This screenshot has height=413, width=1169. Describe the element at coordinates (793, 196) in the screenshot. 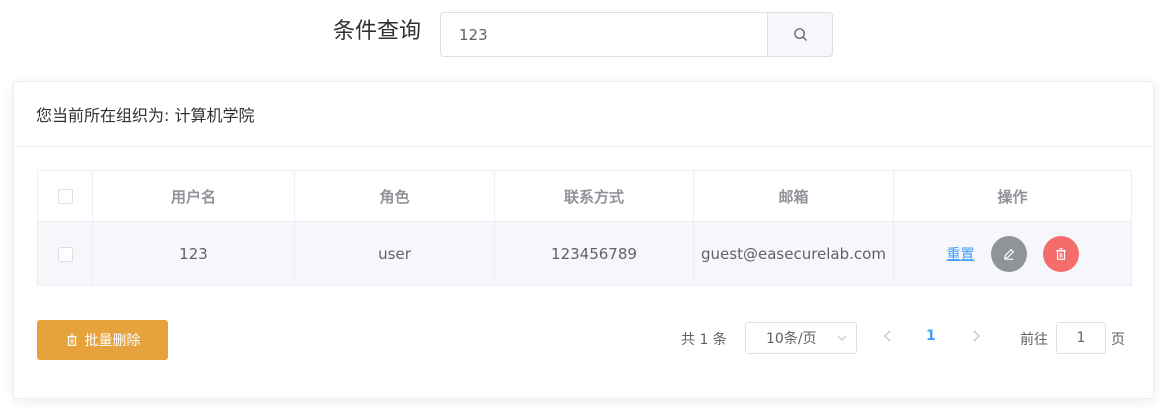

I see `column-header-email: 邮箱` at that location.